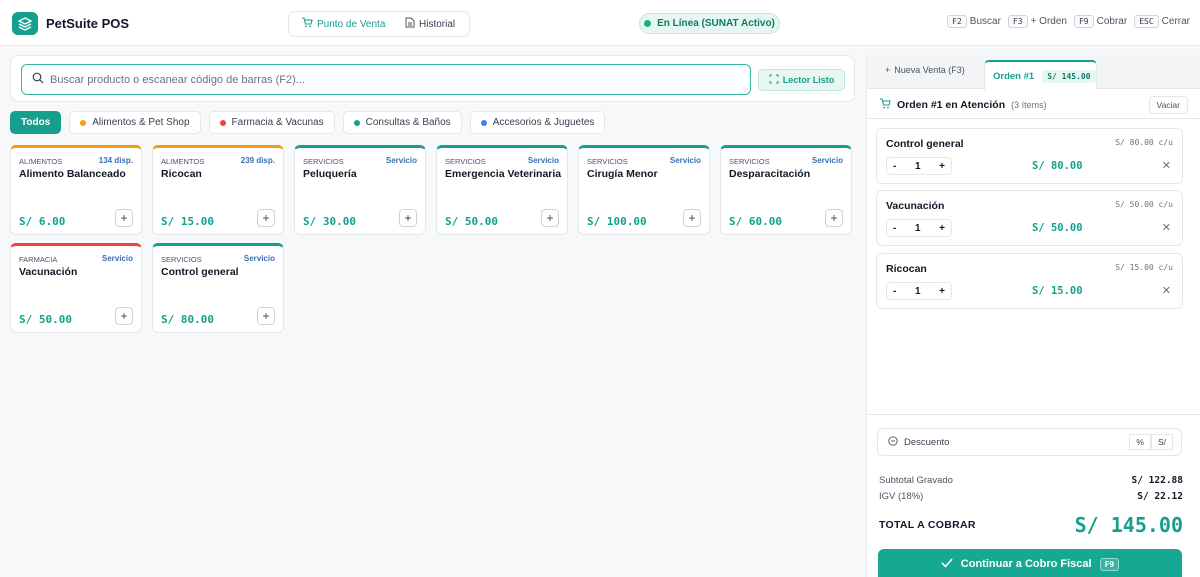 This screenshot has width=1200, height=577. Describe the element at coordinates (543, 122) in the screenshot. I see `category-label: Accesorios & Juguetes` at that location.